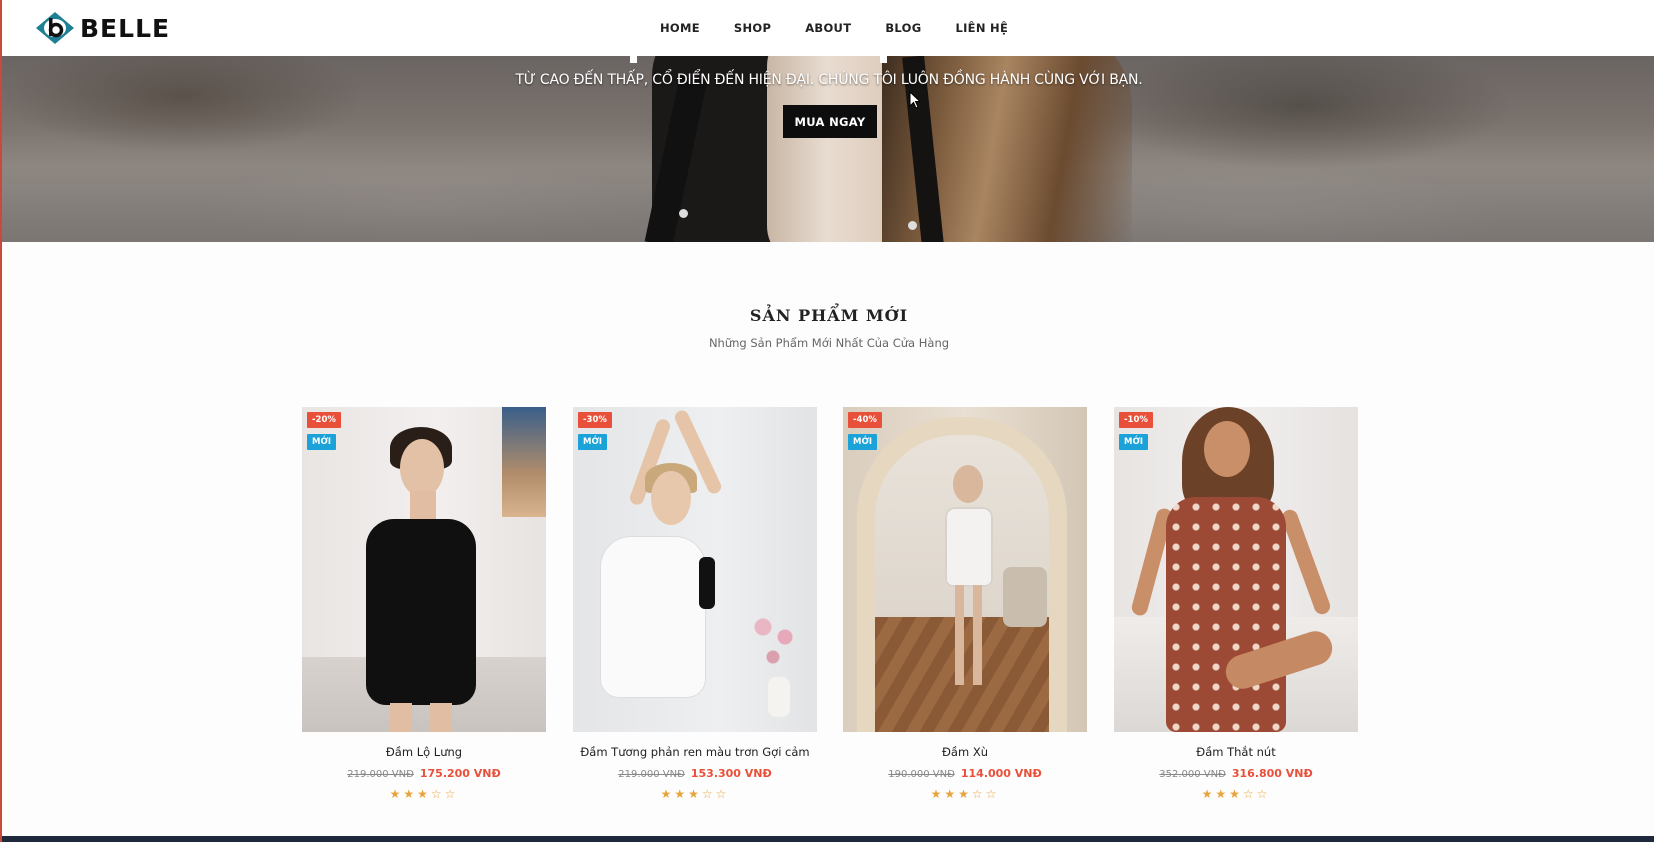  I want to click on product-image: -10% MỚI, so click(1236, 569).